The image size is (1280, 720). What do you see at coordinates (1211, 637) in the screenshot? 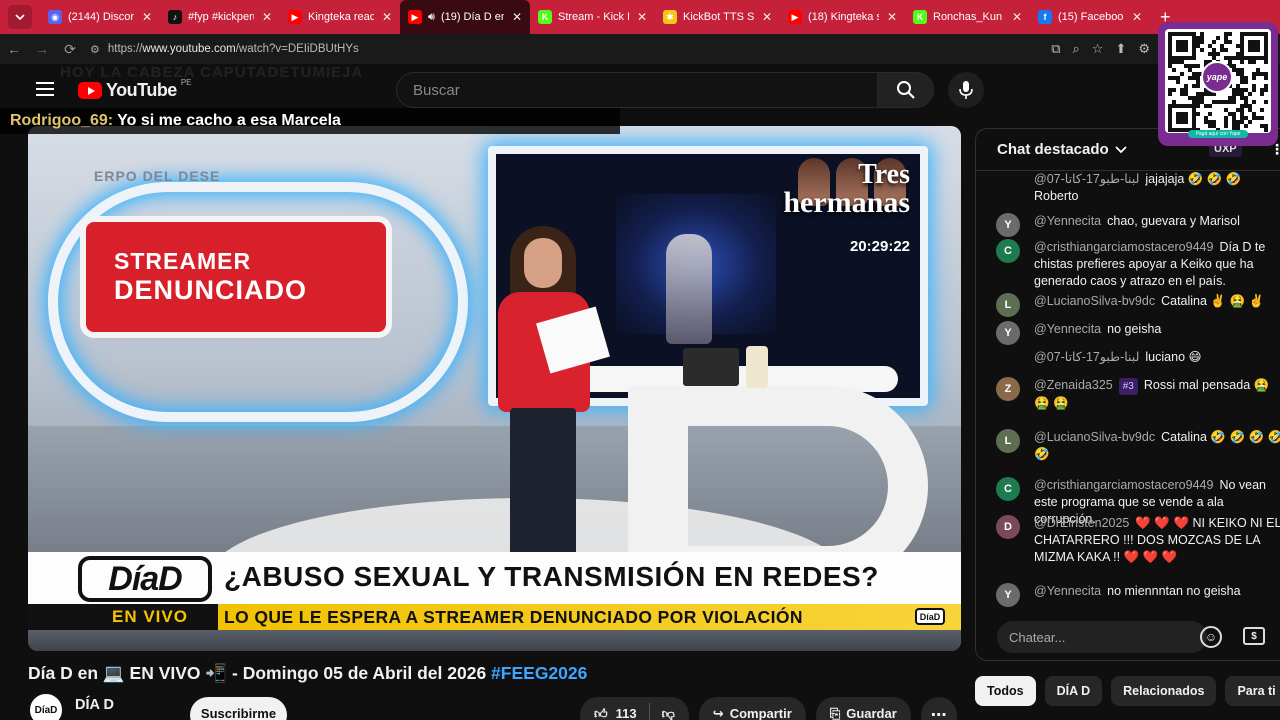
I see `emoji-picker-icon: ☺` at bounding box center [1211, 637].